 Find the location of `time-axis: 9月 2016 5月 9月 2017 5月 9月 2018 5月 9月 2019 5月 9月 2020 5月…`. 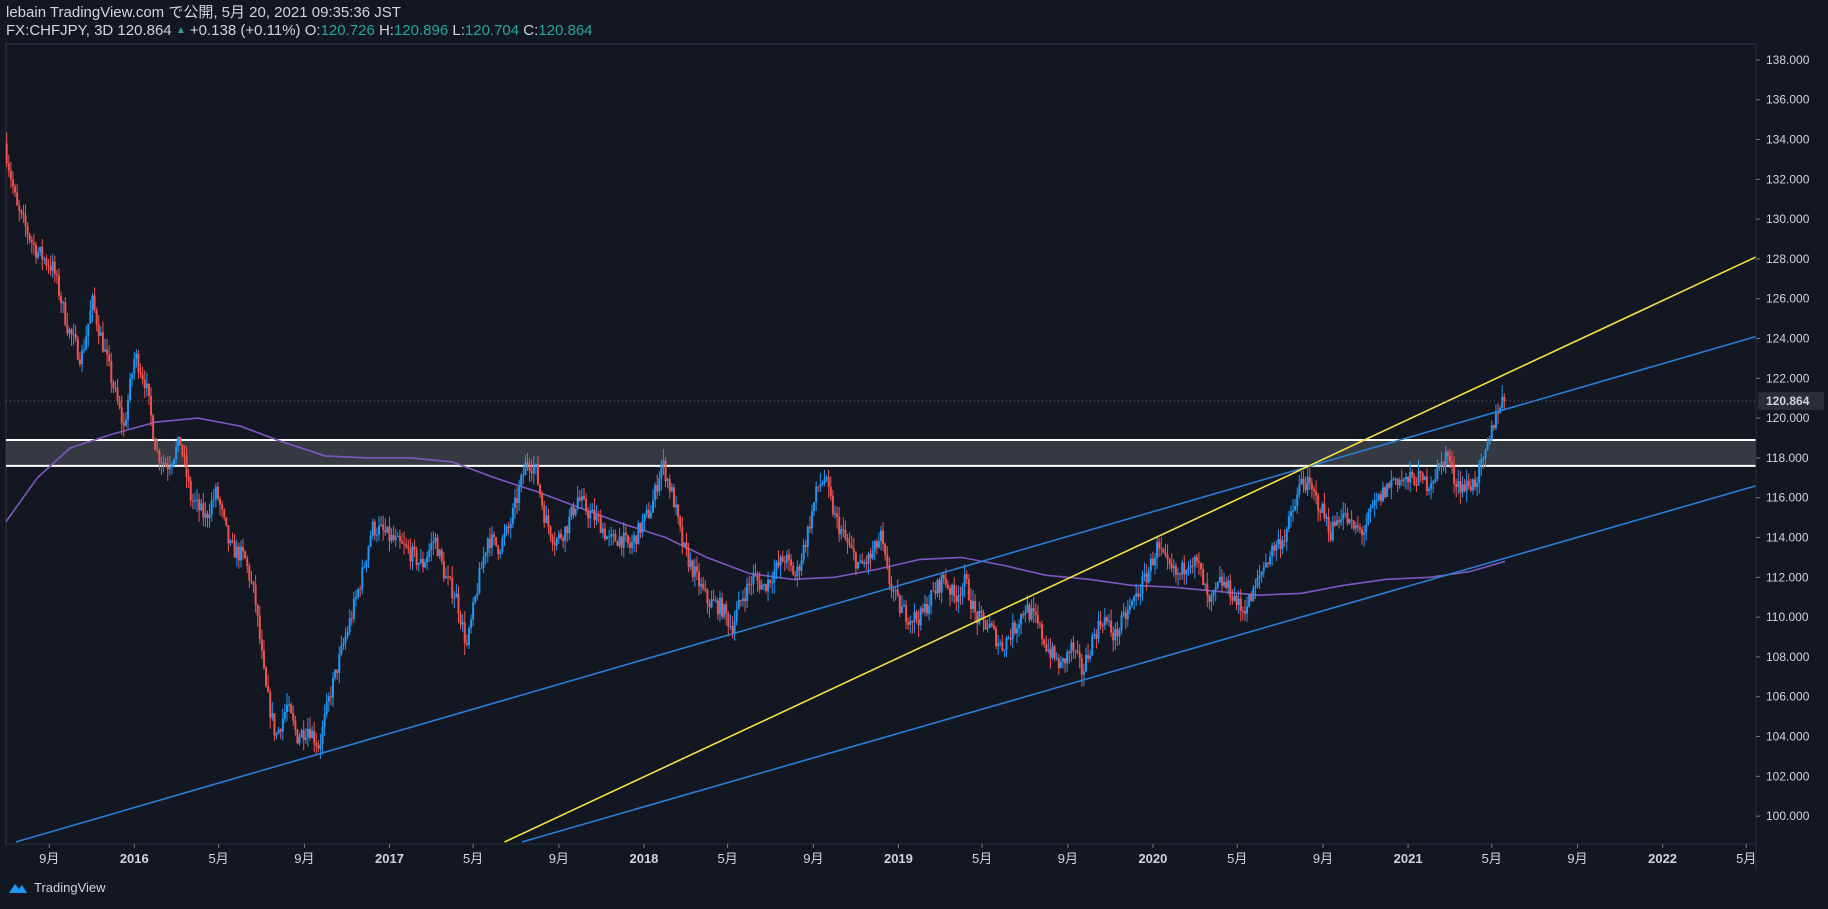

time-axis: 9月 2016 5月 9月 2017 5月 9月 2018 5月 9月 2019 5月 9月 2020 5月… is located at coordinates (897, 855).